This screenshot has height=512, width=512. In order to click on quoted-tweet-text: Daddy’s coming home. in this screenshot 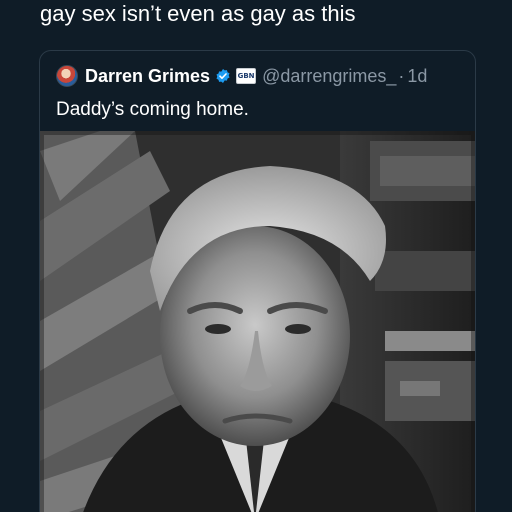, I will do `click(152, 109)`.